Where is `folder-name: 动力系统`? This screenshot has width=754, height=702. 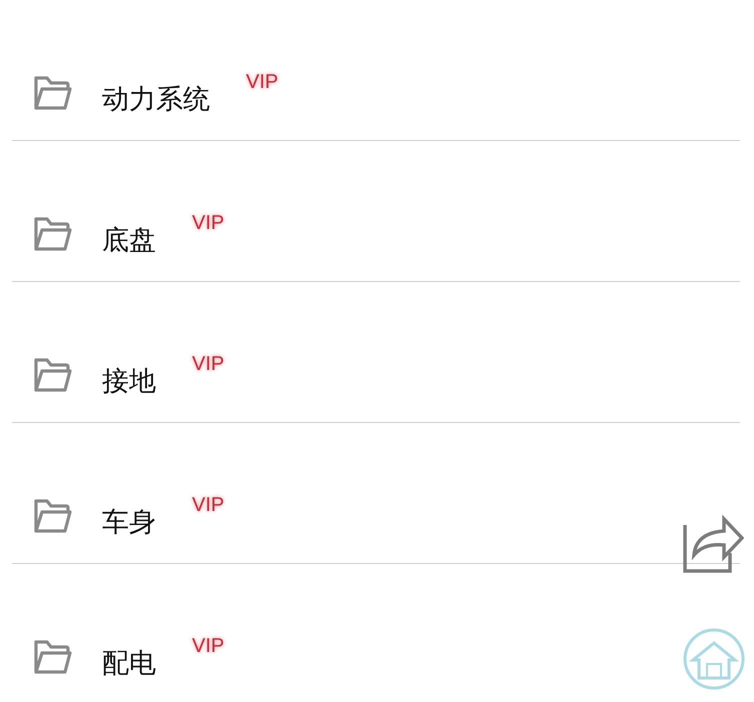
folder-name: 动力系统 is located at coordinates (156, 100).